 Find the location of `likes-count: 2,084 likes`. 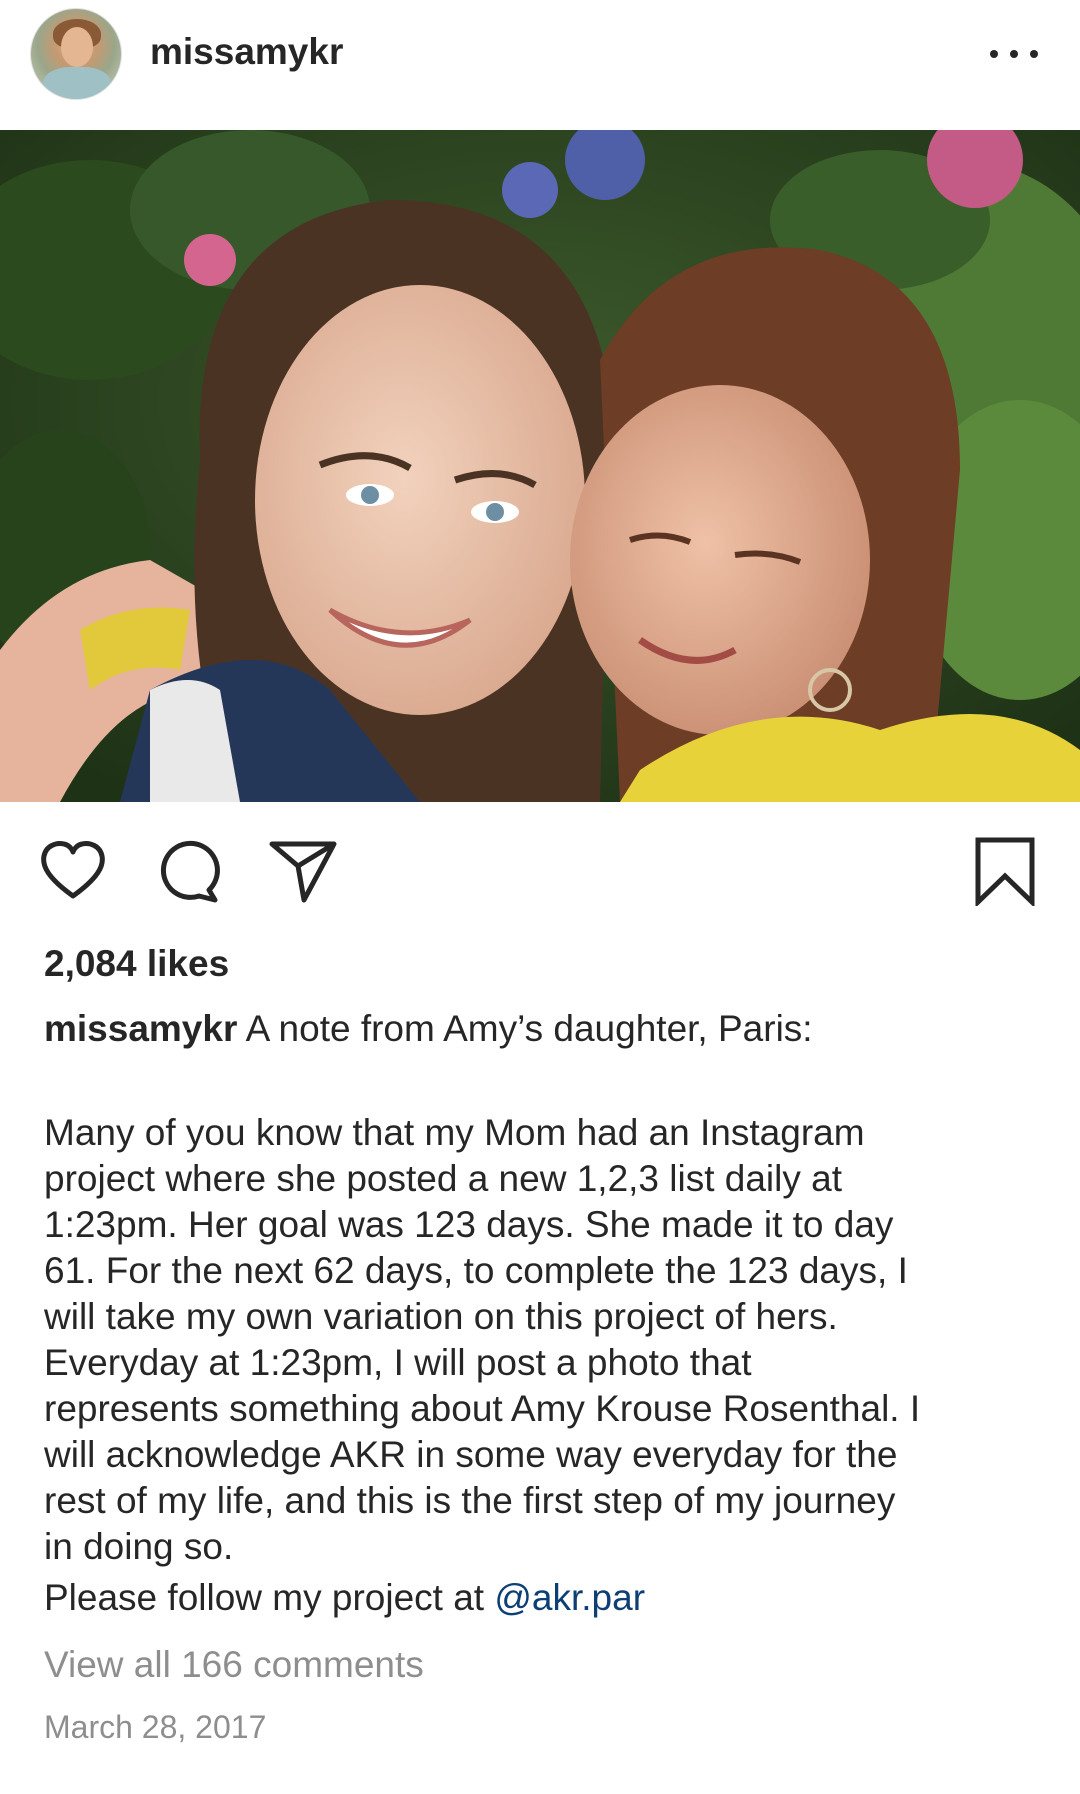

likes-count: 2,084 likes is located at coordinates (136, 964).